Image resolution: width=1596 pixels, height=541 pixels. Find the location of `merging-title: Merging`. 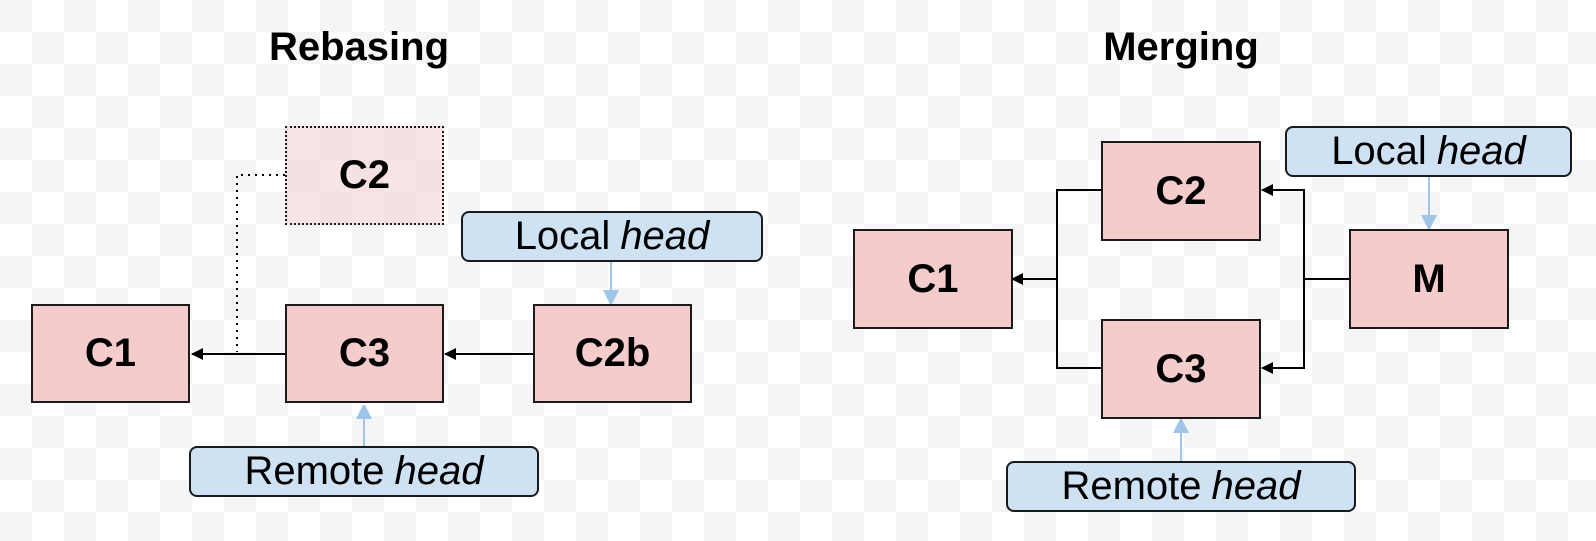

merging-title: Merging is located at coordinates (1181, 47).